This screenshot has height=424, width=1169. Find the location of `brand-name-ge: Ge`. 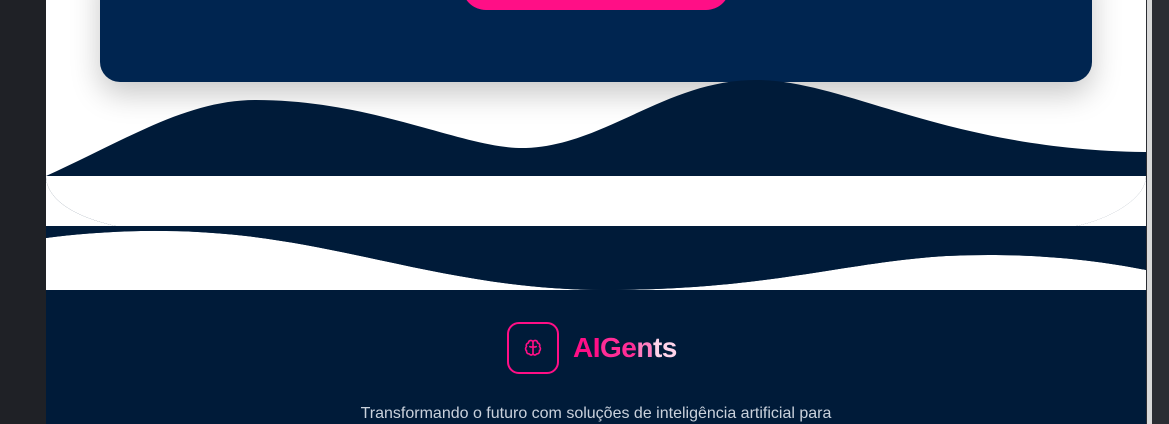

brand-name-ge: Ge is located at coordinates (618, 347).